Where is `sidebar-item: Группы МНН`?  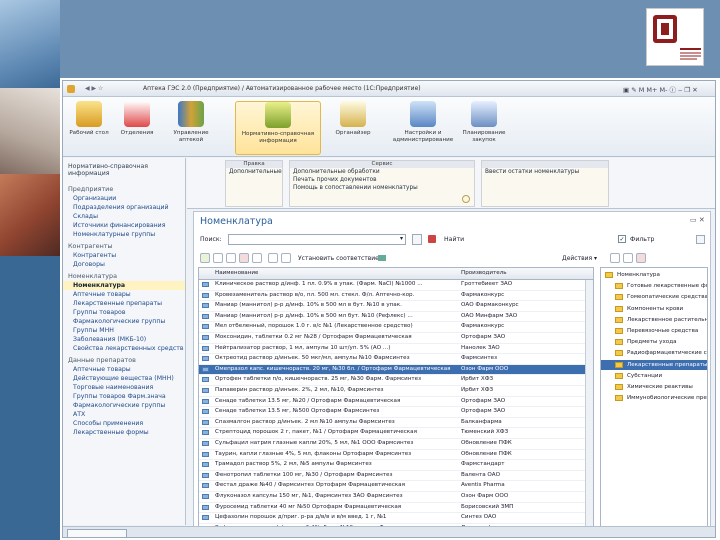 sidebar-item: Группы МНН is located at coordinates (124, 330).